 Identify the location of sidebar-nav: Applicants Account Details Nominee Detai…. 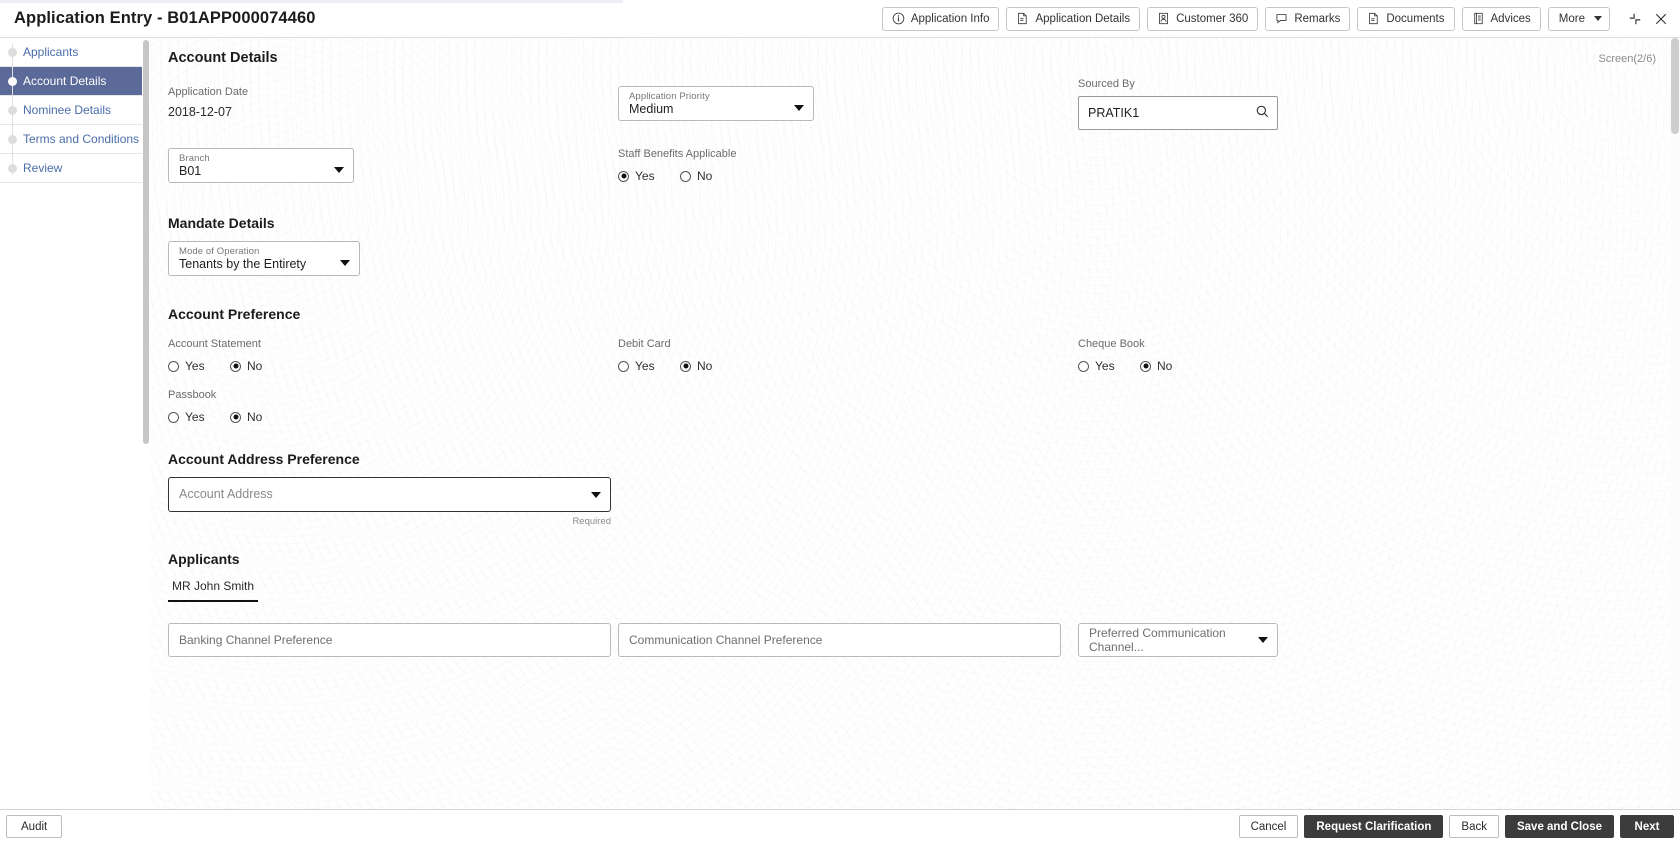
(74, 110).